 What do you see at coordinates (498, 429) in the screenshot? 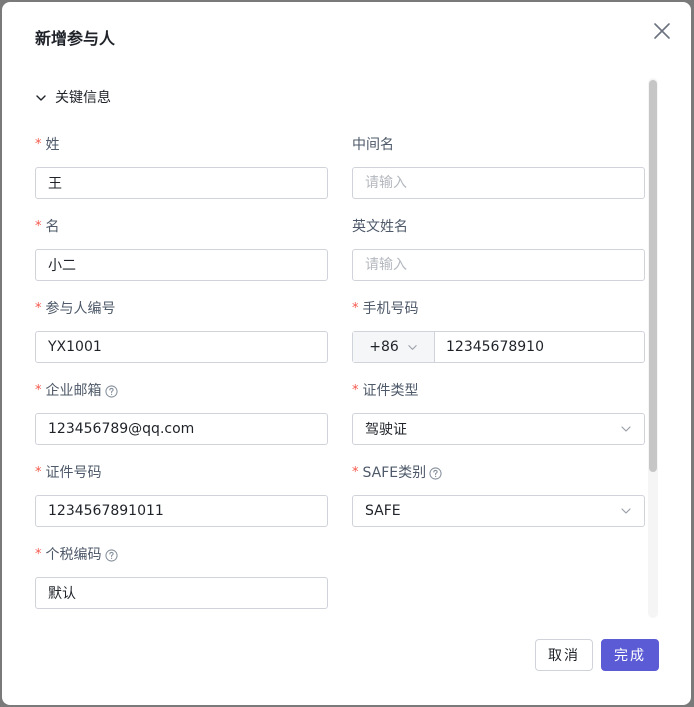
I see `id-type-select: 驾驶证` at bounding box center [498, 429].